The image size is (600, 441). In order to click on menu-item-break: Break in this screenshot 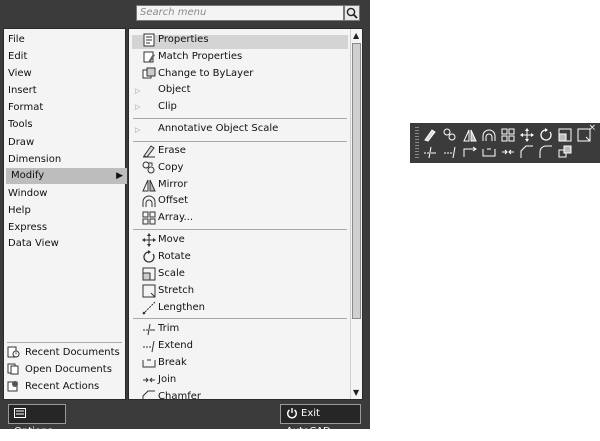, I will do `click(172, 363)`.